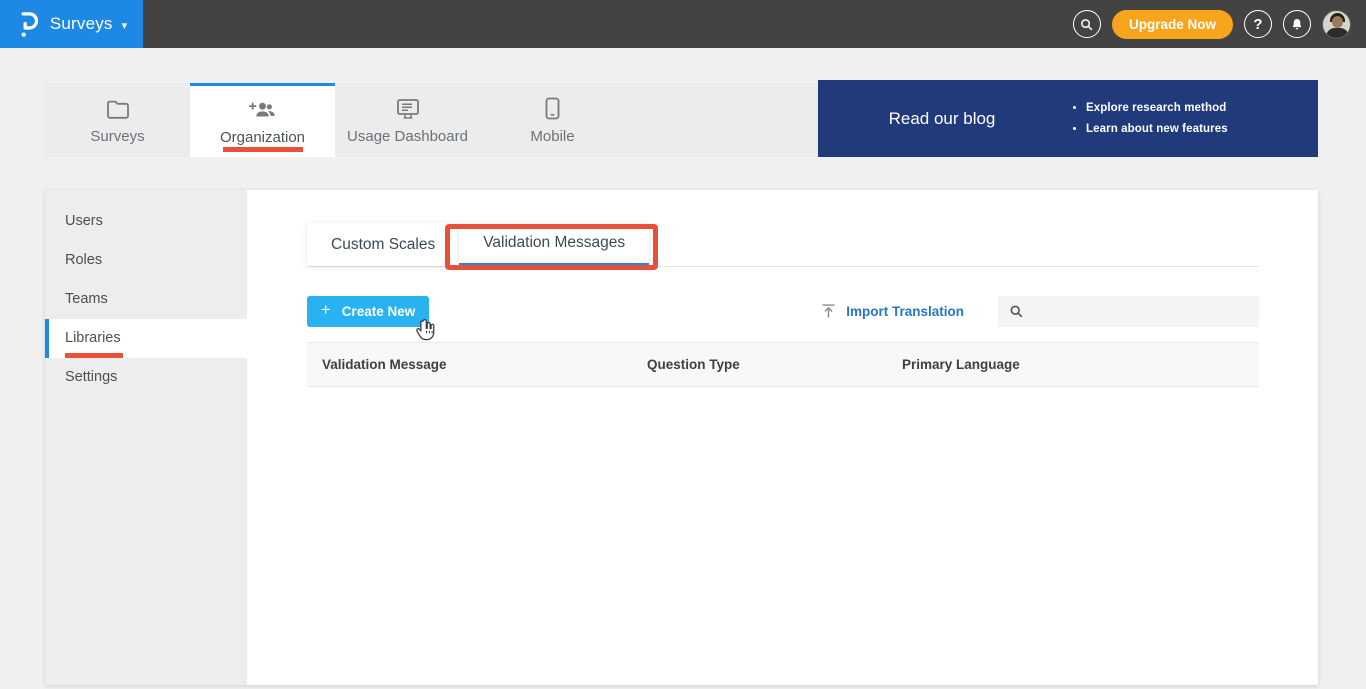  I want to click on nav-tab-surveys: Surveys, so click(117, 120).